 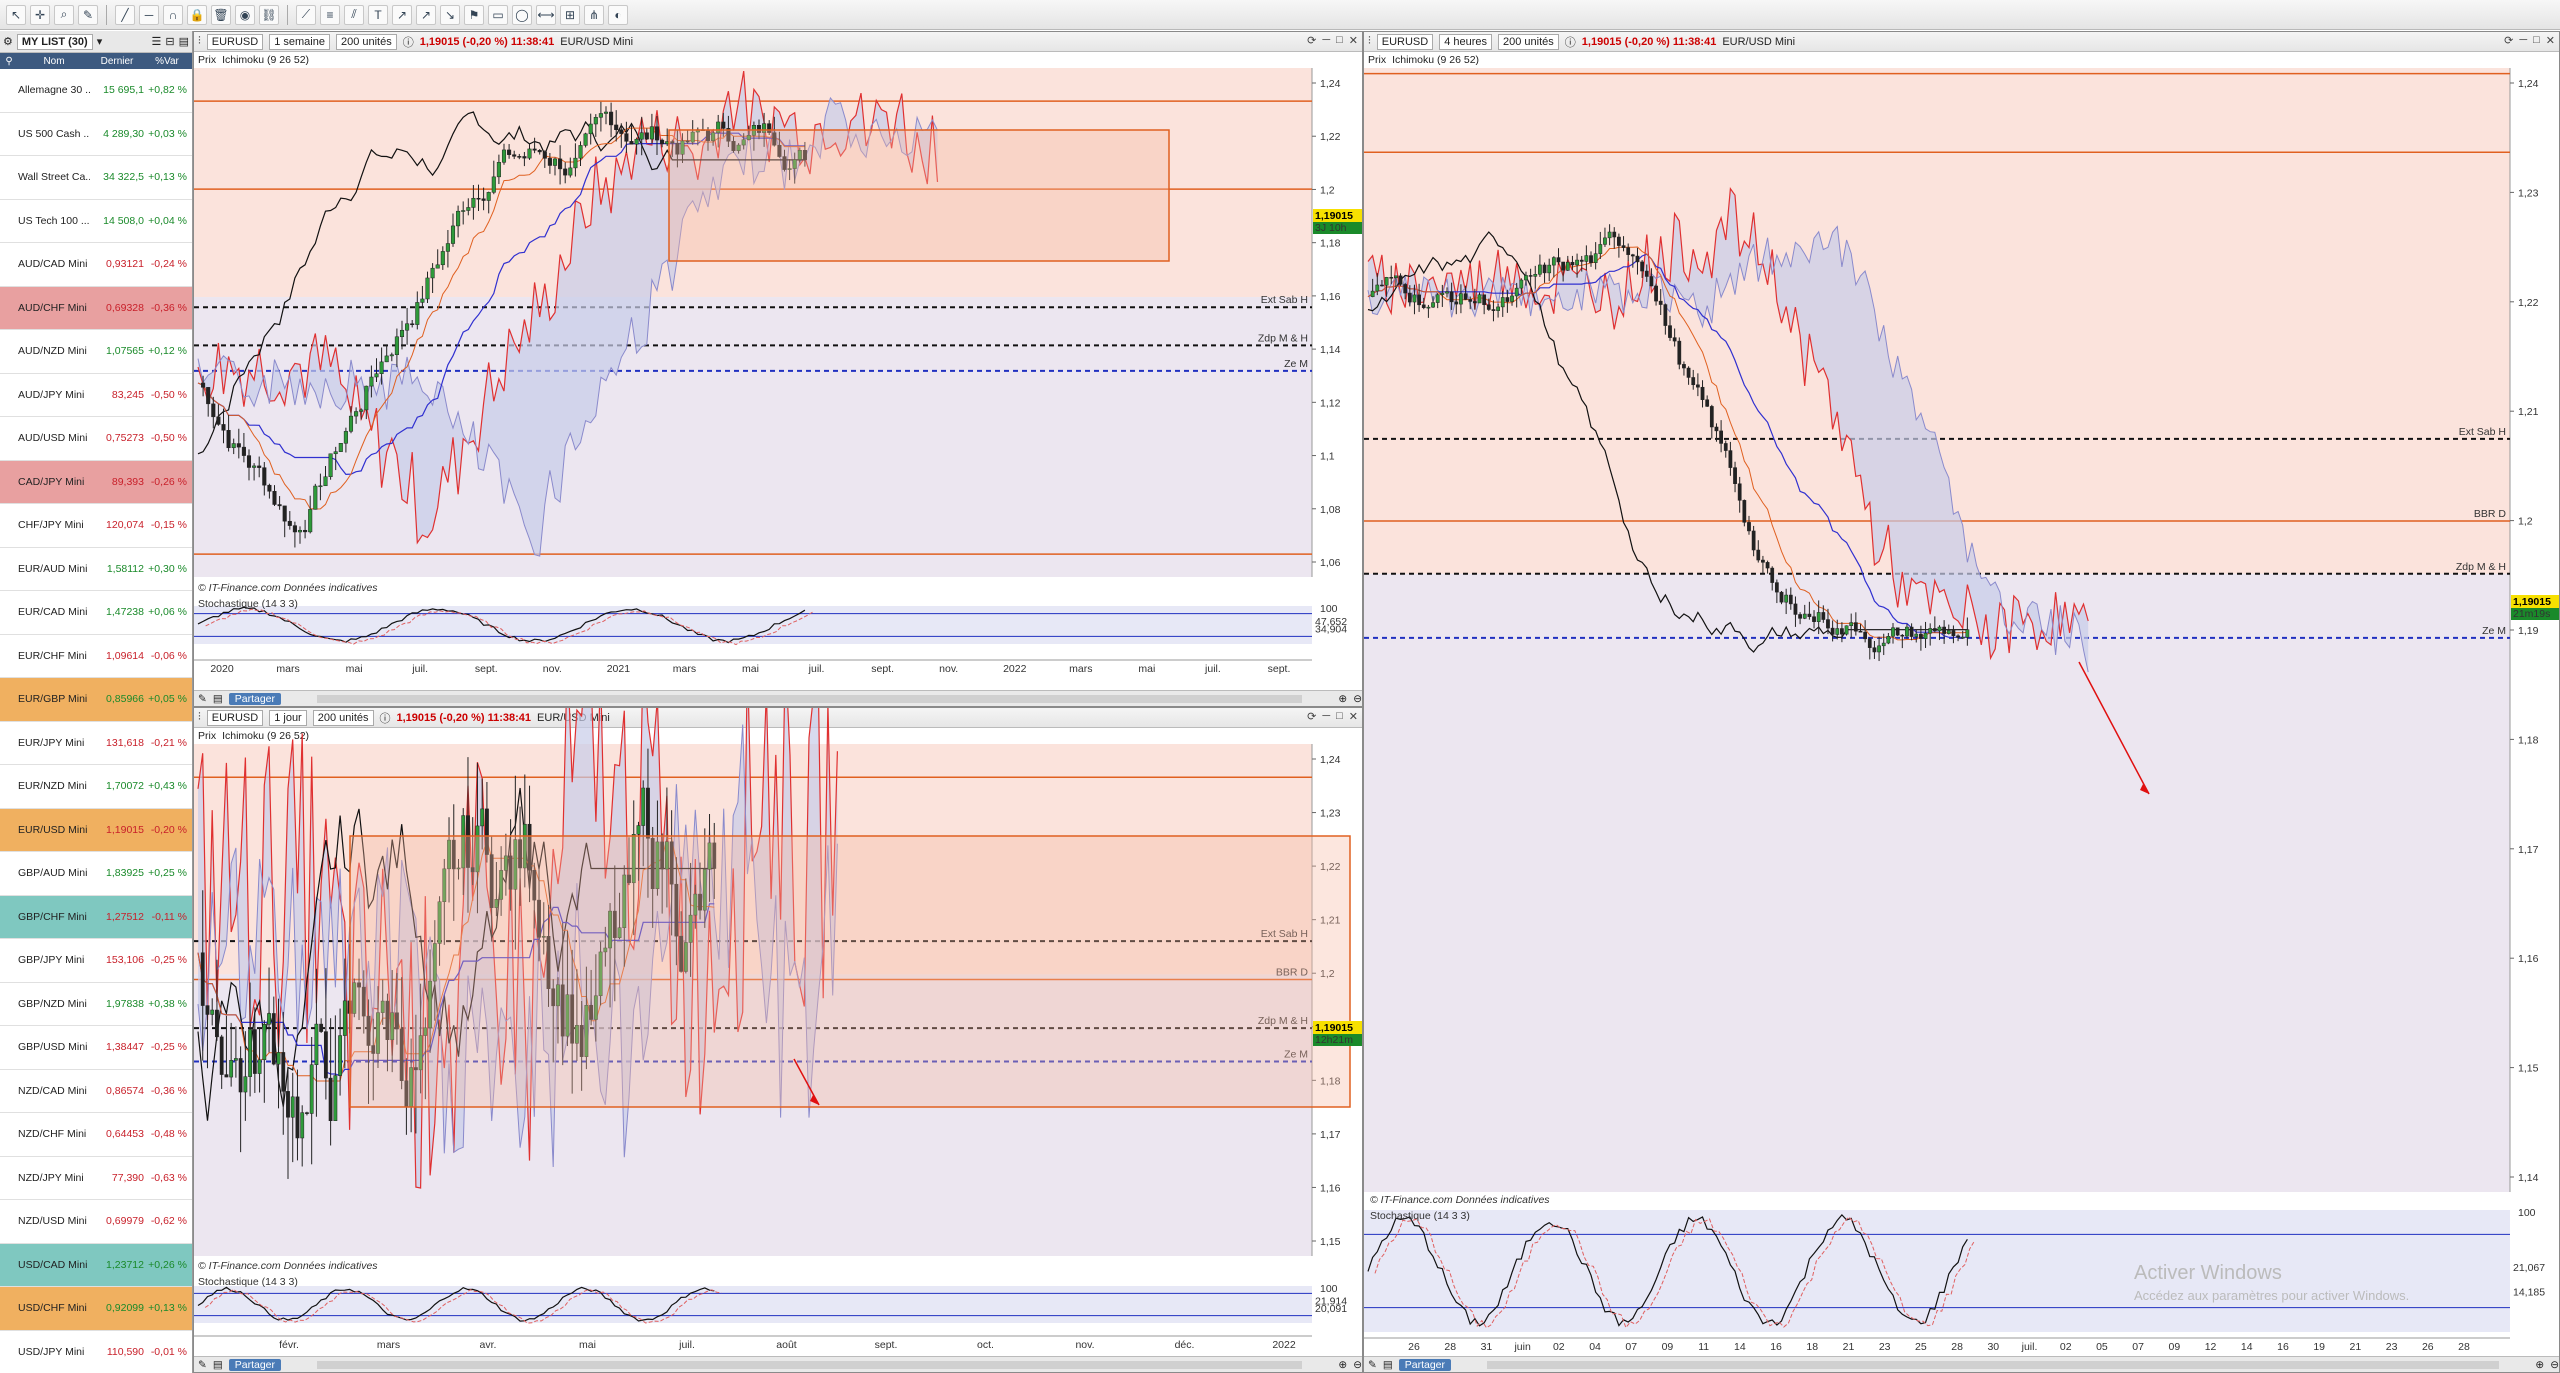 I want to click on watchlist-row: US Tech 100 ... 14 508,0 +0,04 %, so click(x=96, y=221).